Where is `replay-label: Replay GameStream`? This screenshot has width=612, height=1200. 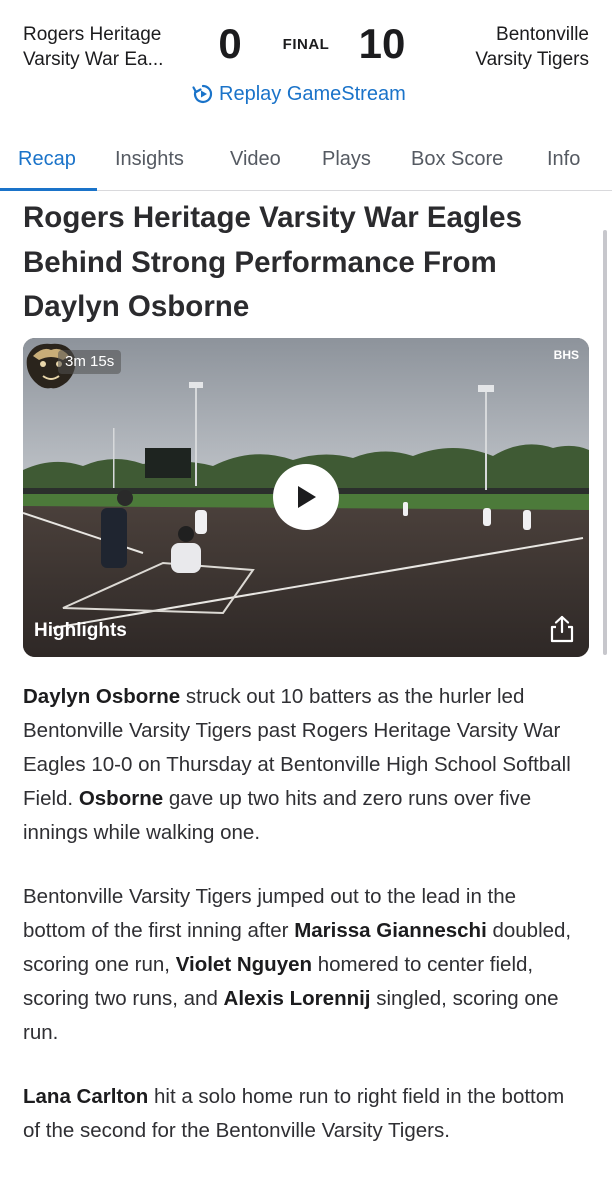 replay-label: Replay GameStream is located at coordinates (312, 93).